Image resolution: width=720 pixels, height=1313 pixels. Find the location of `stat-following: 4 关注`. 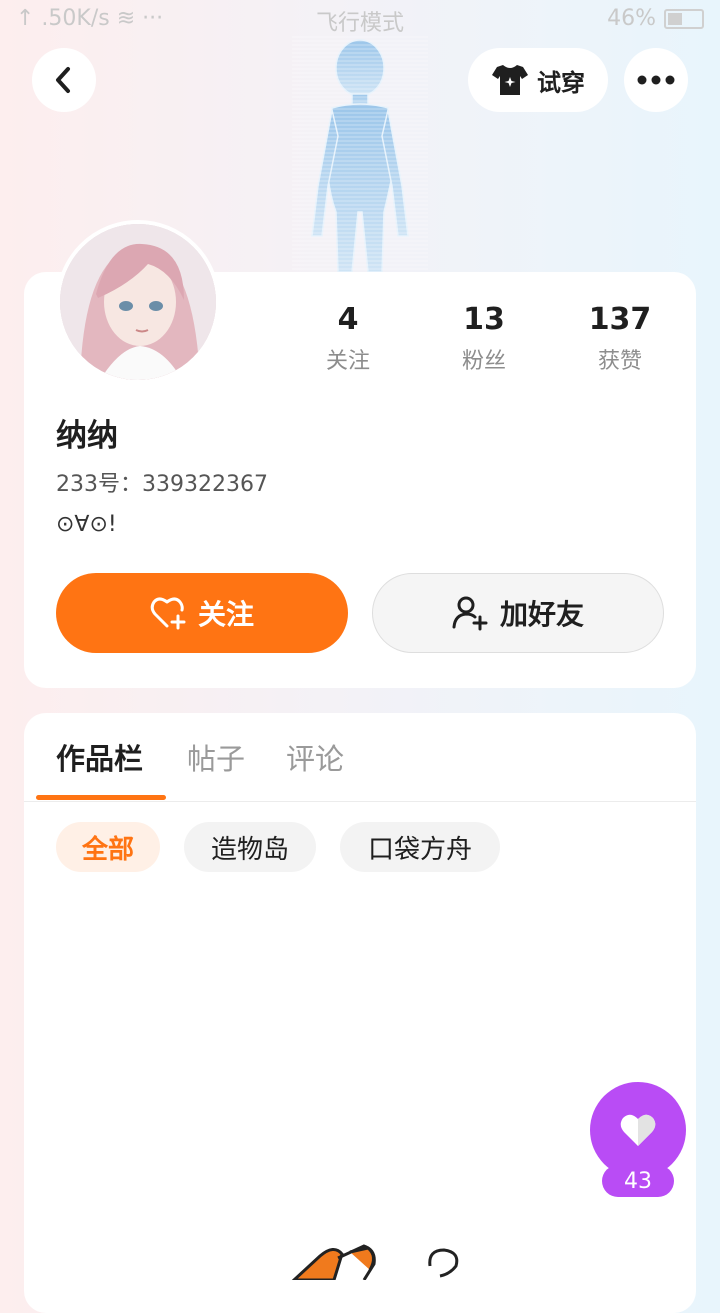

stat-following: 4 关注 is located at coordinates (348, 338).